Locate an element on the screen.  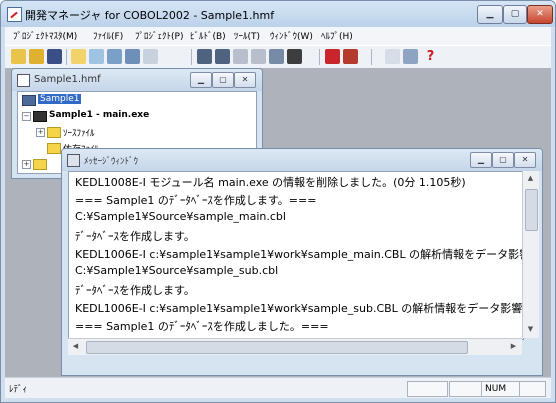
menu-project-master: ﾌﾟﾛｼﾞｪｸﾄﾏｽﾀ(M) is located at coordinates (45, 35).